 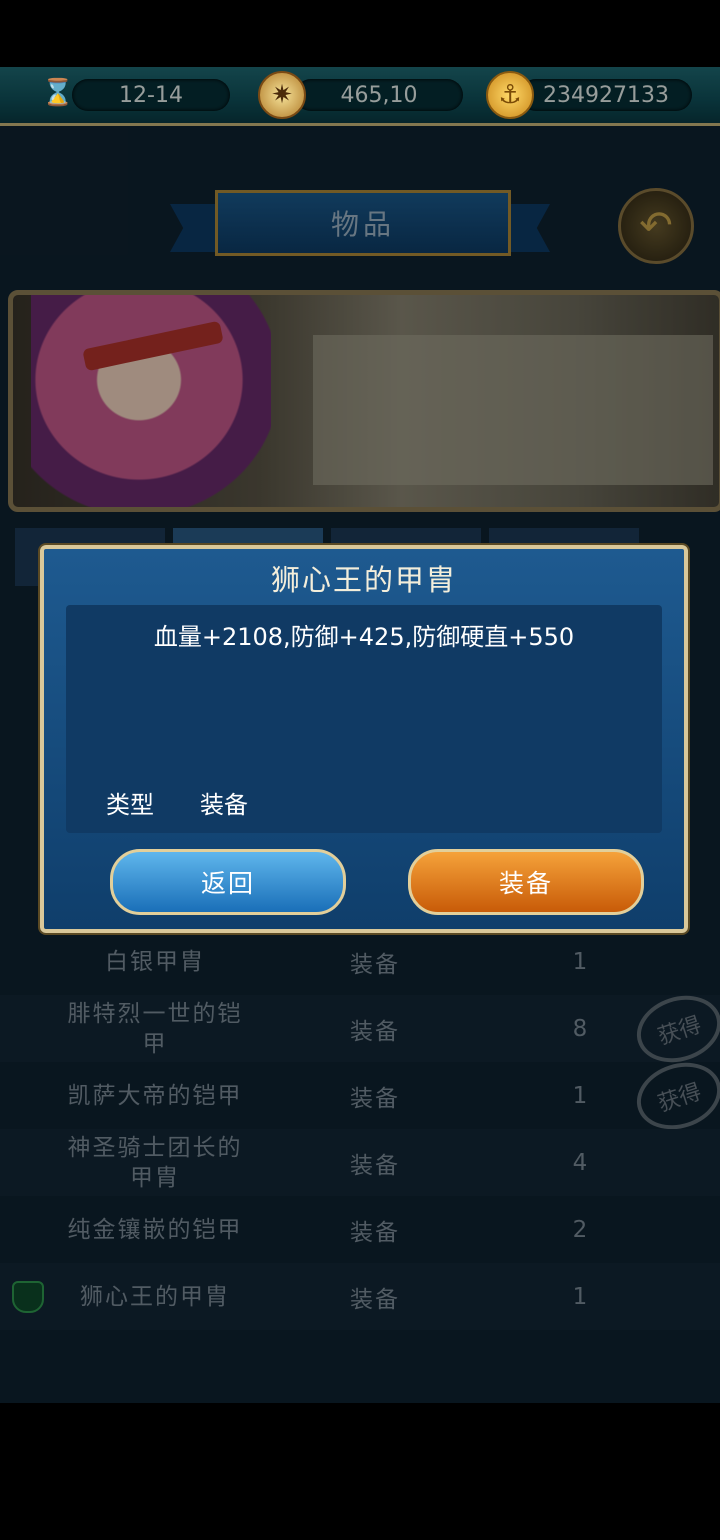 What do you see at coordinates (224, 805) in the screenshot?
I see `type-value: 装备` at bounding box center [224, 805].